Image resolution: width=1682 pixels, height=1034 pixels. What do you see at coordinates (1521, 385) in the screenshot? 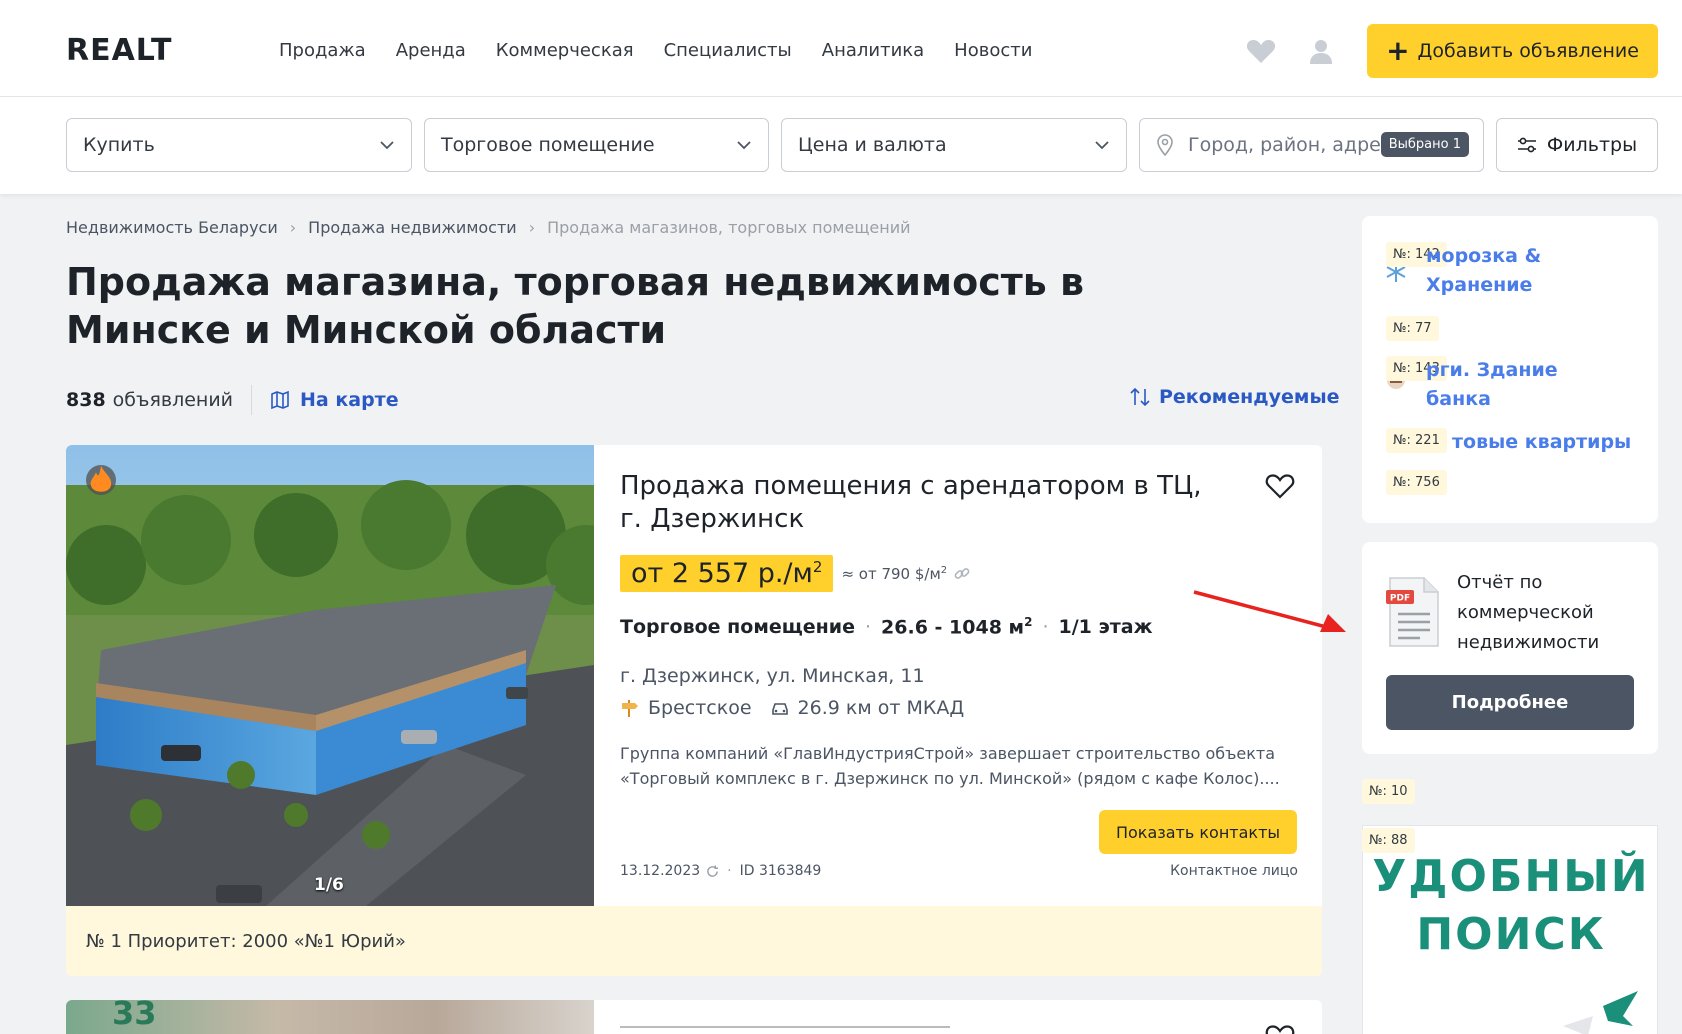
I see `sidebar-link: рги. Здание банка` at bounding box center [1521, 385].